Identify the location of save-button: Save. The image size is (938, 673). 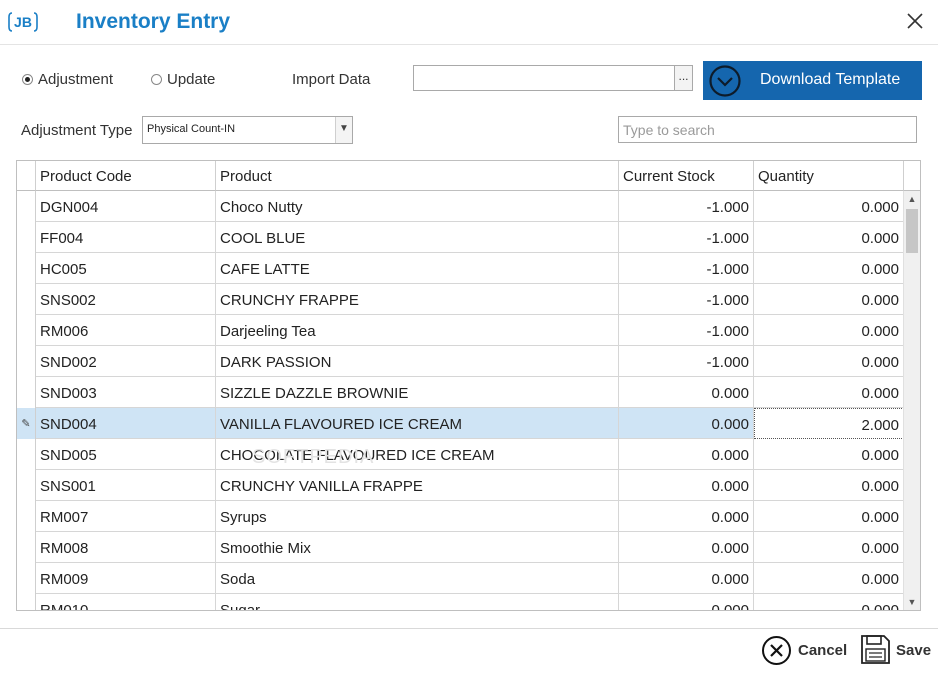
(896, 650).